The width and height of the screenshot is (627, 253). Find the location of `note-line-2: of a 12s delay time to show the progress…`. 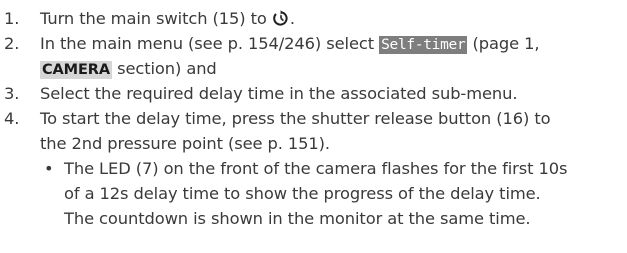

note-line-2: of a 12s delay time to show the progress… is located at coordinates (302, 193).